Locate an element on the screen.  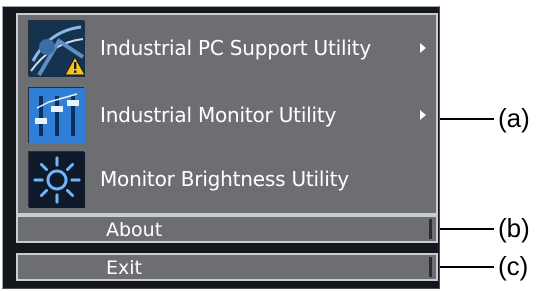
callout-line-a is located at coordinates (467, 119).